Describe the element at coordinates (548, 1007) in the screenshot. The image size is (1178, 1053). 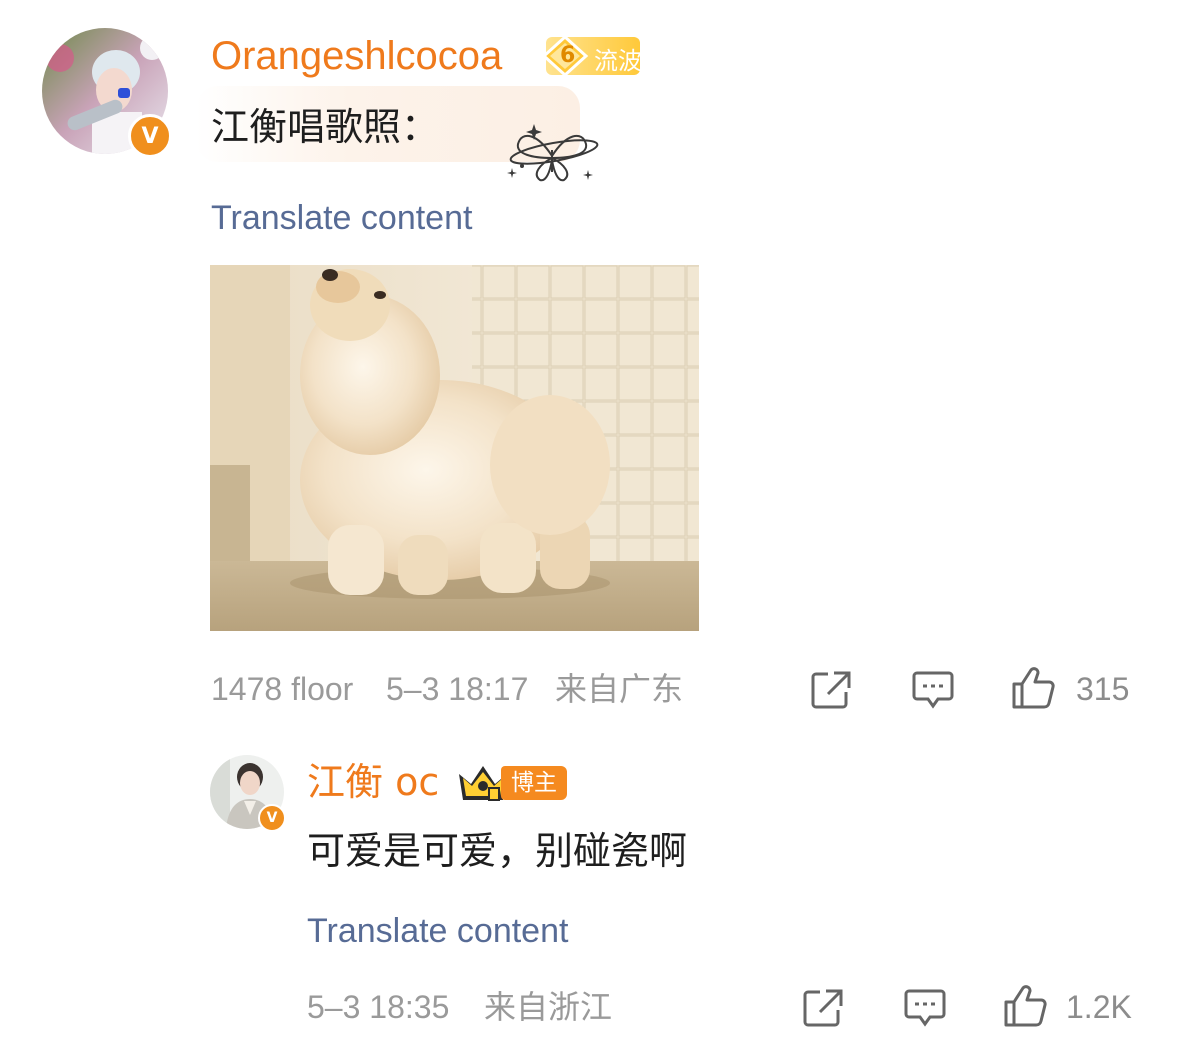
I see `reply-location: 来自浙江` at that location.